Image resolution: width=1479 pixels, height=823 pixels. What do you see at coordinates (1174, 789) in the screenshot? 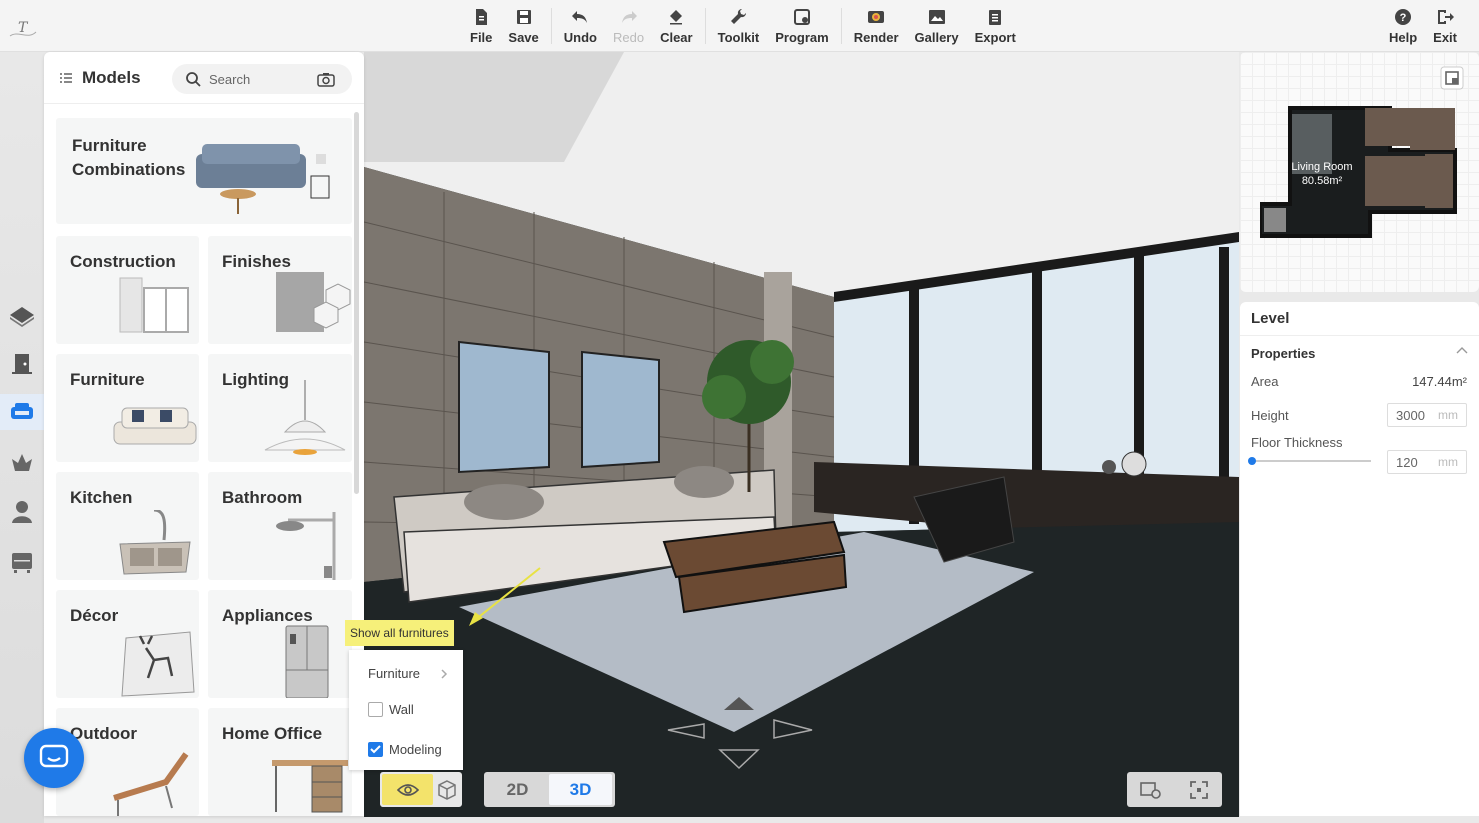
I see `viewport-controls` at bounding box center [1174, 789].